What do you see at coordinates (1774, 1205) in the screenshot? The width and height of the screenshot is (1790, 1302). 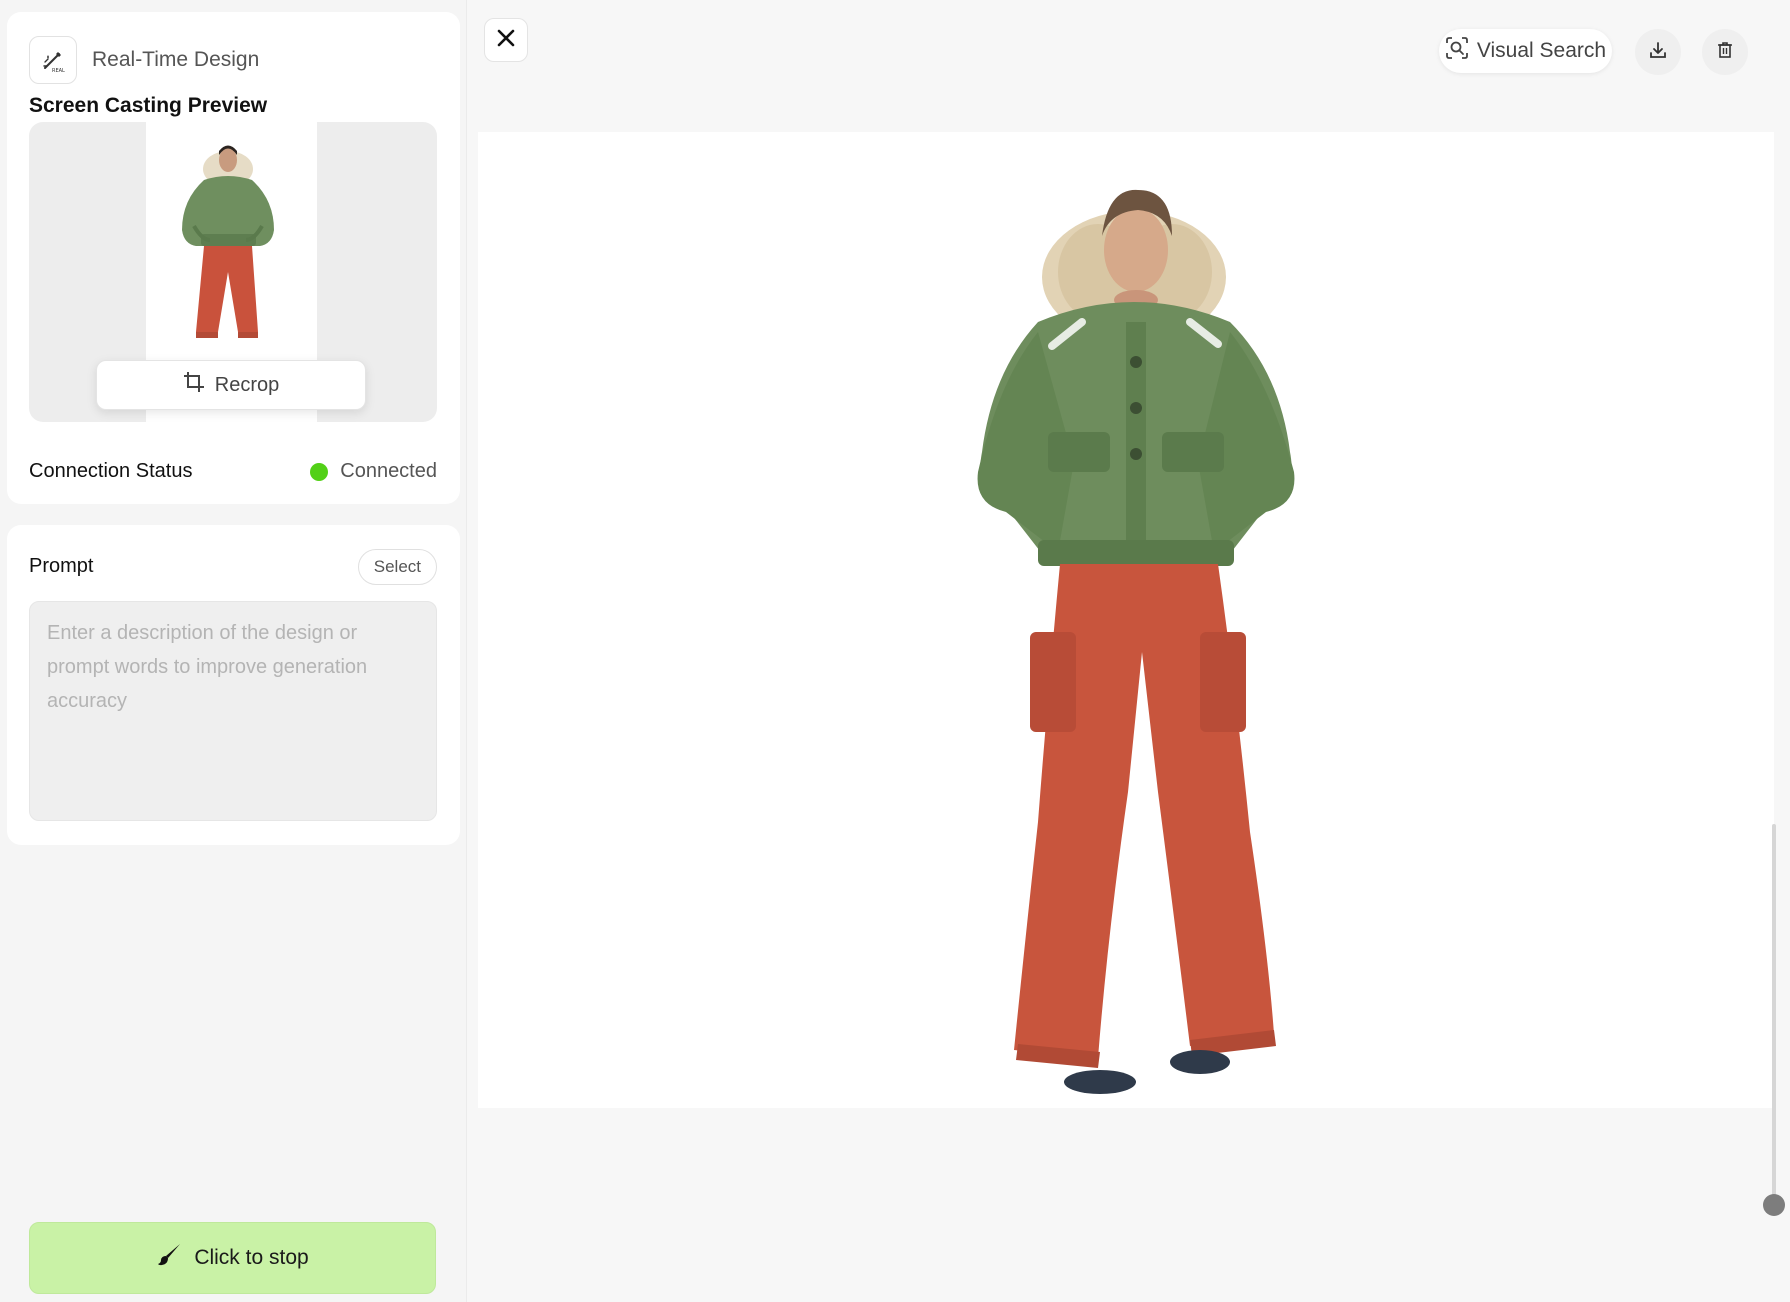 I see `scrollbar-thumb` at bounding box center [1774, 1205].